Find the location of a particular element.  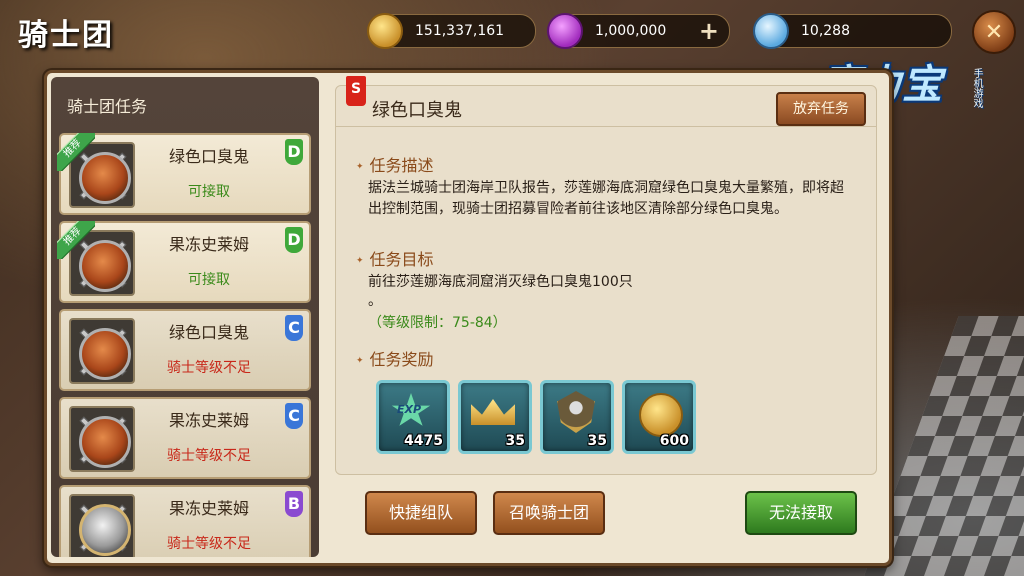

grade-badge: B is located at coordinates (294, 504).